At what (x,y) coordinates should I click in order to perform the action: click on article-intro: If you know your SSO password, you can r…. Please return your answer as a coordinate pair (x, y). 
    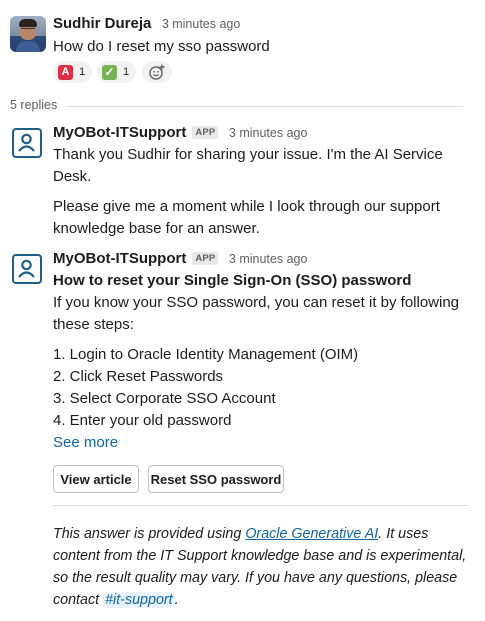
    Looking at the image, I should click on (256, 313).